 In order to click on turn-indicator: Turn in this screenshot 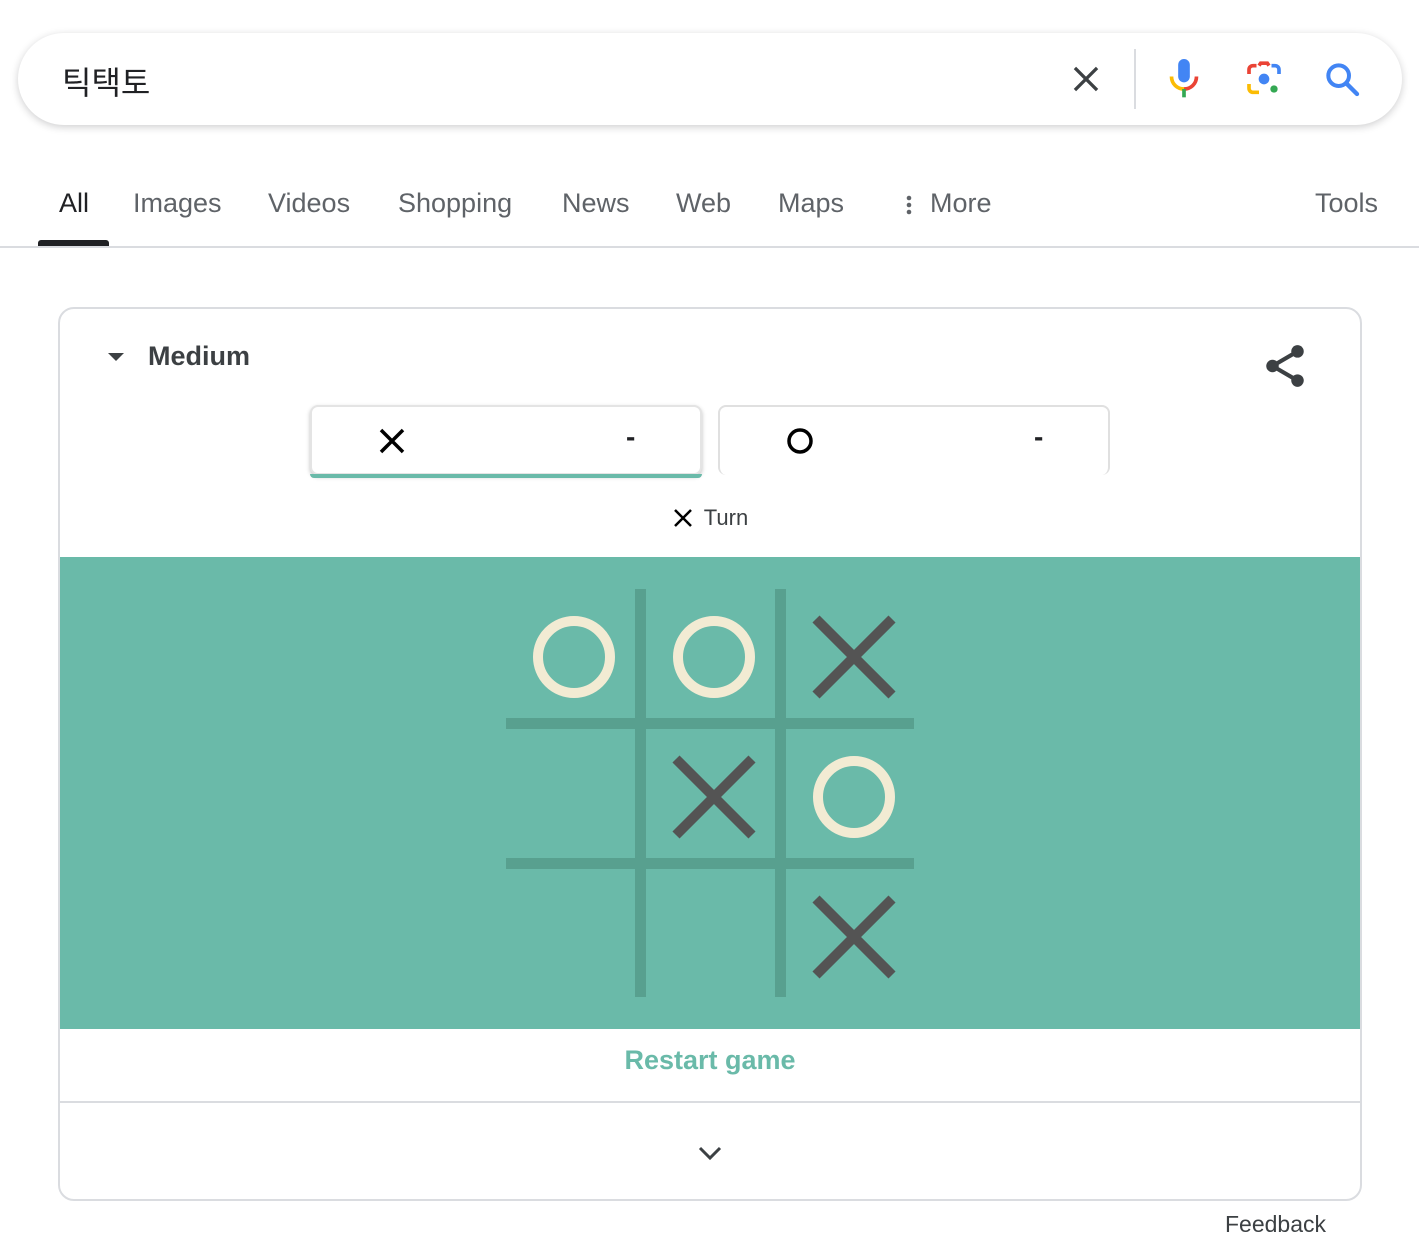, I will do `click(710, 520)`.